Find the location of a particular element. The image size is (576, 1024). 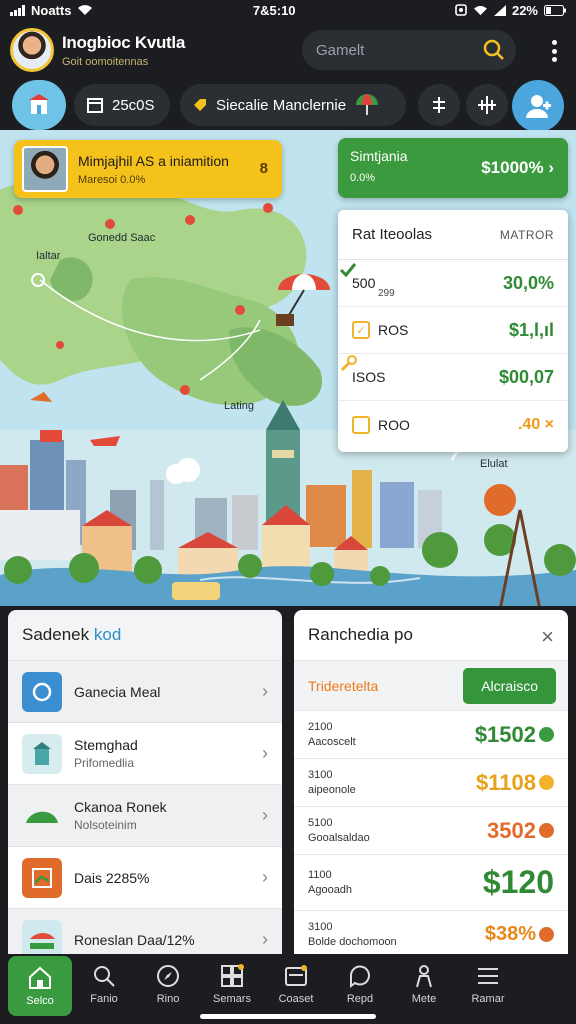

nav-item-home: Selco is located at coordinates (40, 986).